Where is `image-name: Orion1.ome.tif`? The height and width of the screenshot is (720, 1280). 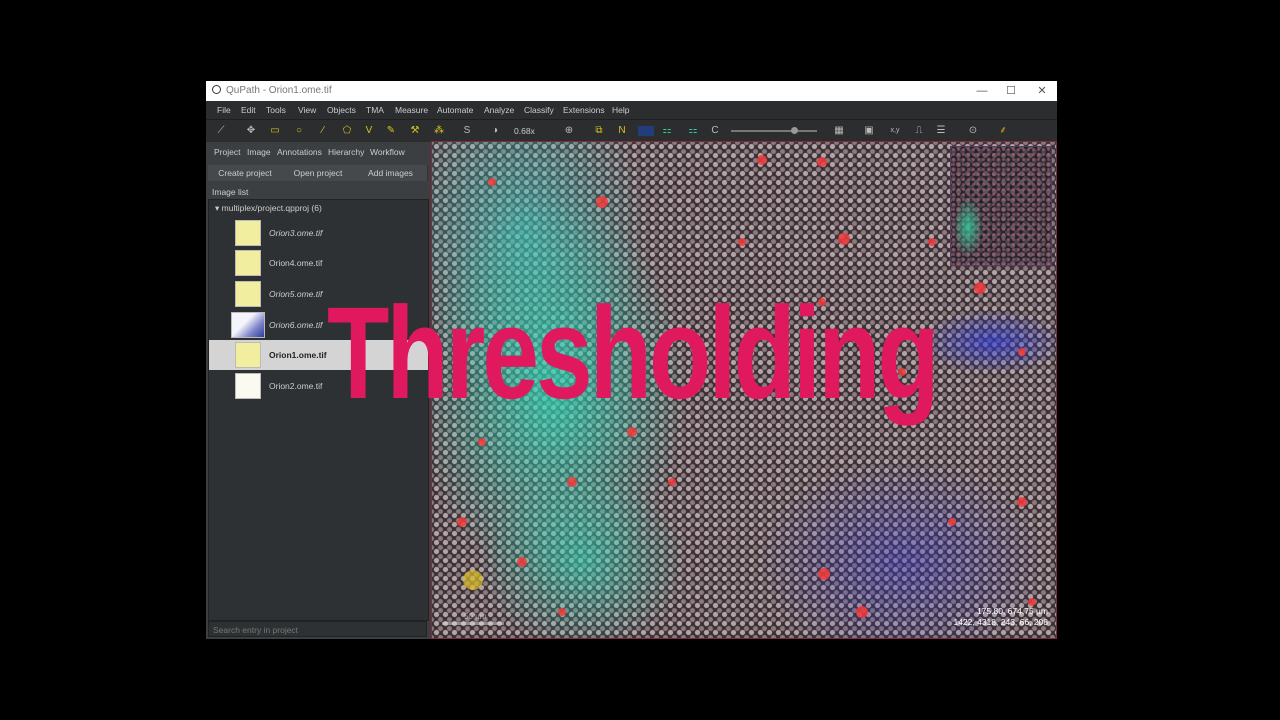
image-name: Orion1.ome.tif is located at coordinates (298, 355).